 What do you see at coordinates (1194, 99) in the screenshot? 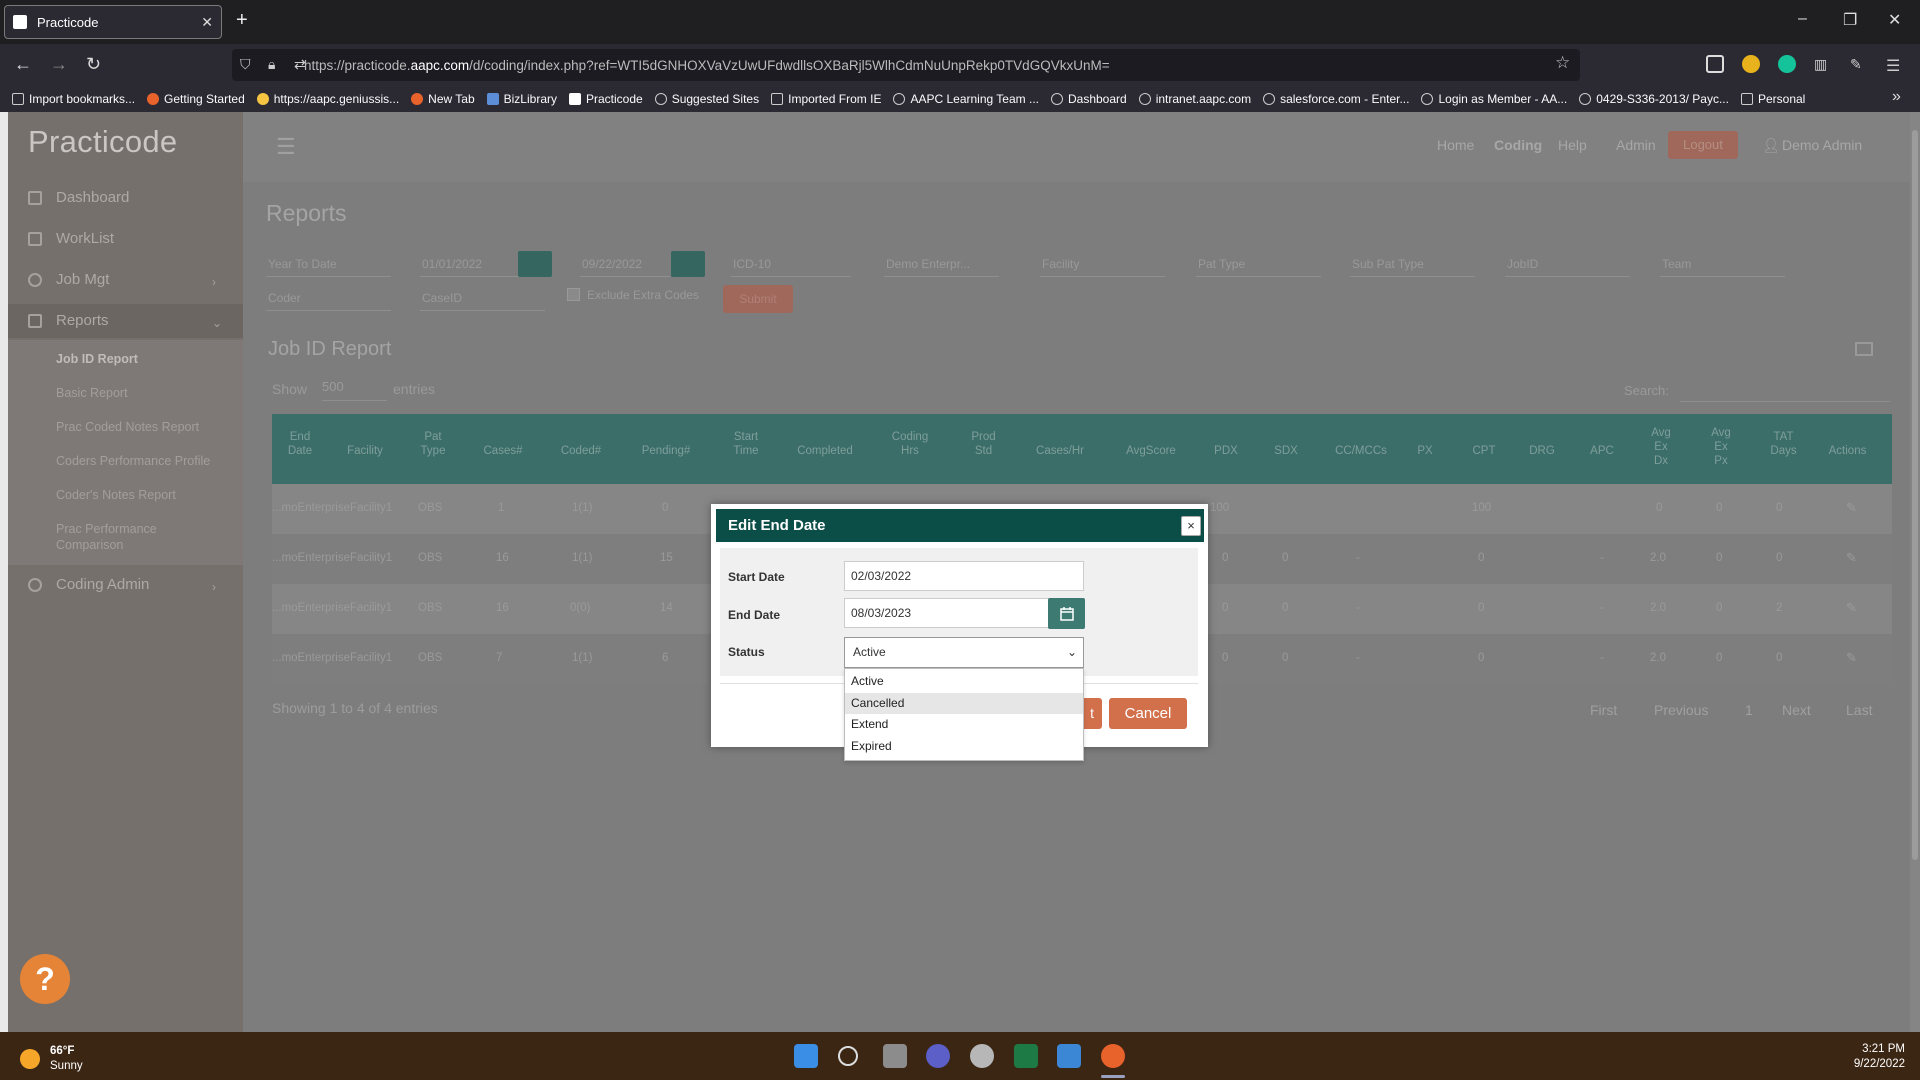
I see `bookmark-item: intranet.aapc.com` at bounding box center [1194, 99].